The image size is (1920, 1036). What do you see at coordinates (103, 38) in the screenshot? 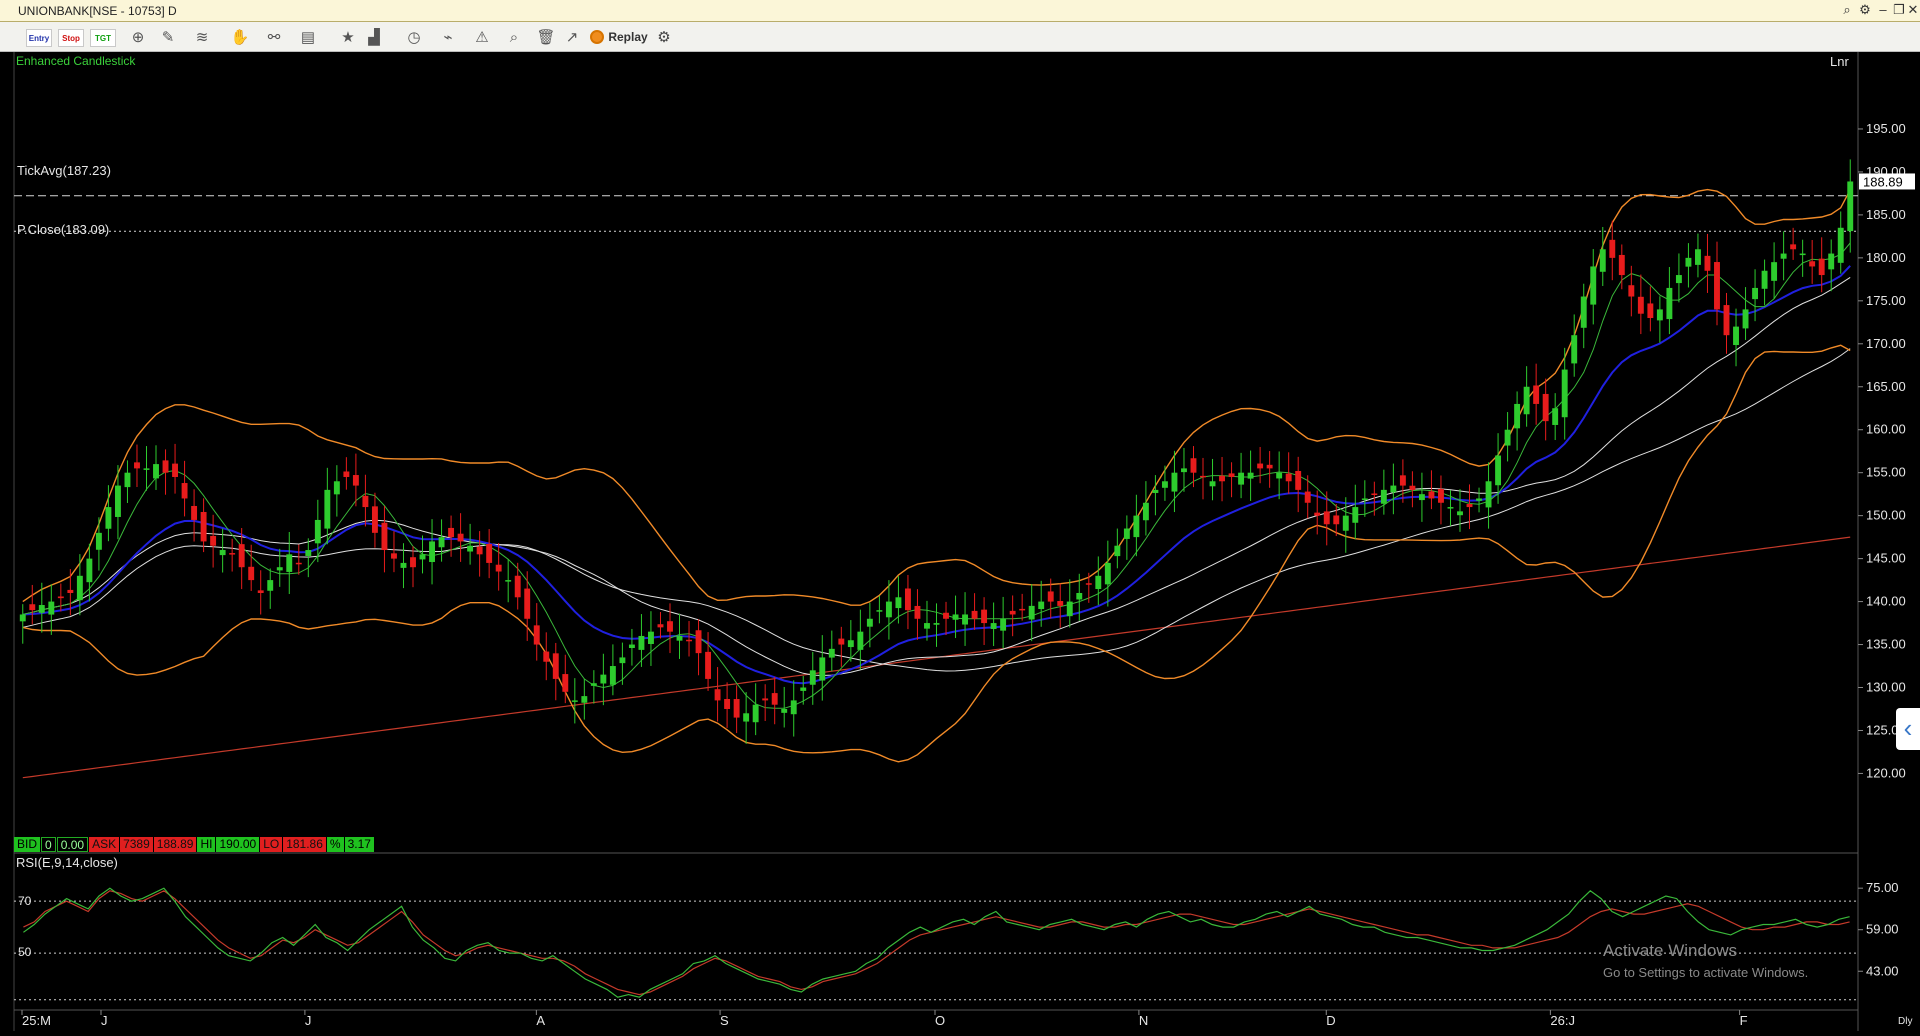
I see `target-button: TGT` at bounding box center [103, 38].